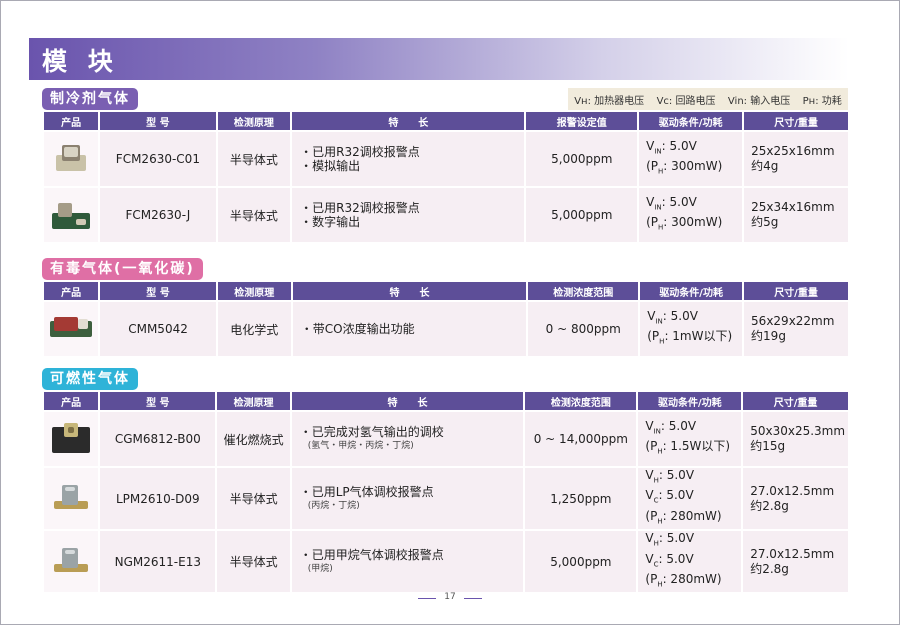  Describe the element at coordinates (583, 329) in the screenshot. I see `value-cell: 0 ~ 800ppm` at that location.